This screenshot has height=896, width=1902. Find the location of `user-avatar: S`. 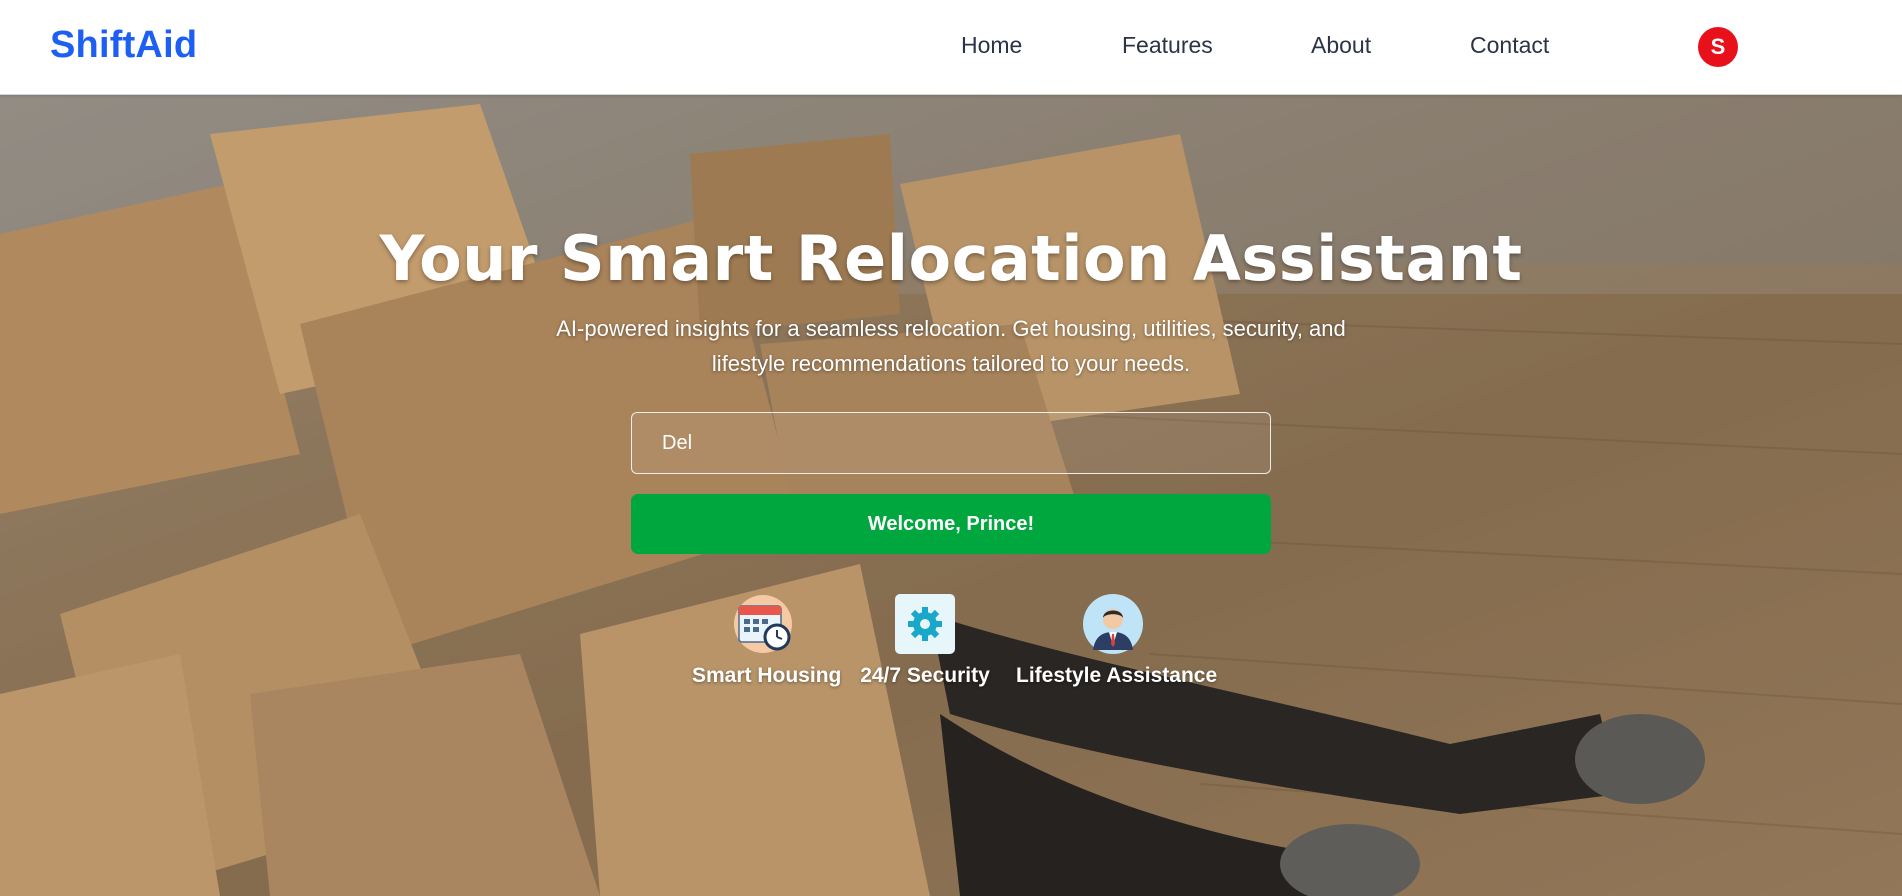

user-avatar: S is located at coordinates (1718, 47).